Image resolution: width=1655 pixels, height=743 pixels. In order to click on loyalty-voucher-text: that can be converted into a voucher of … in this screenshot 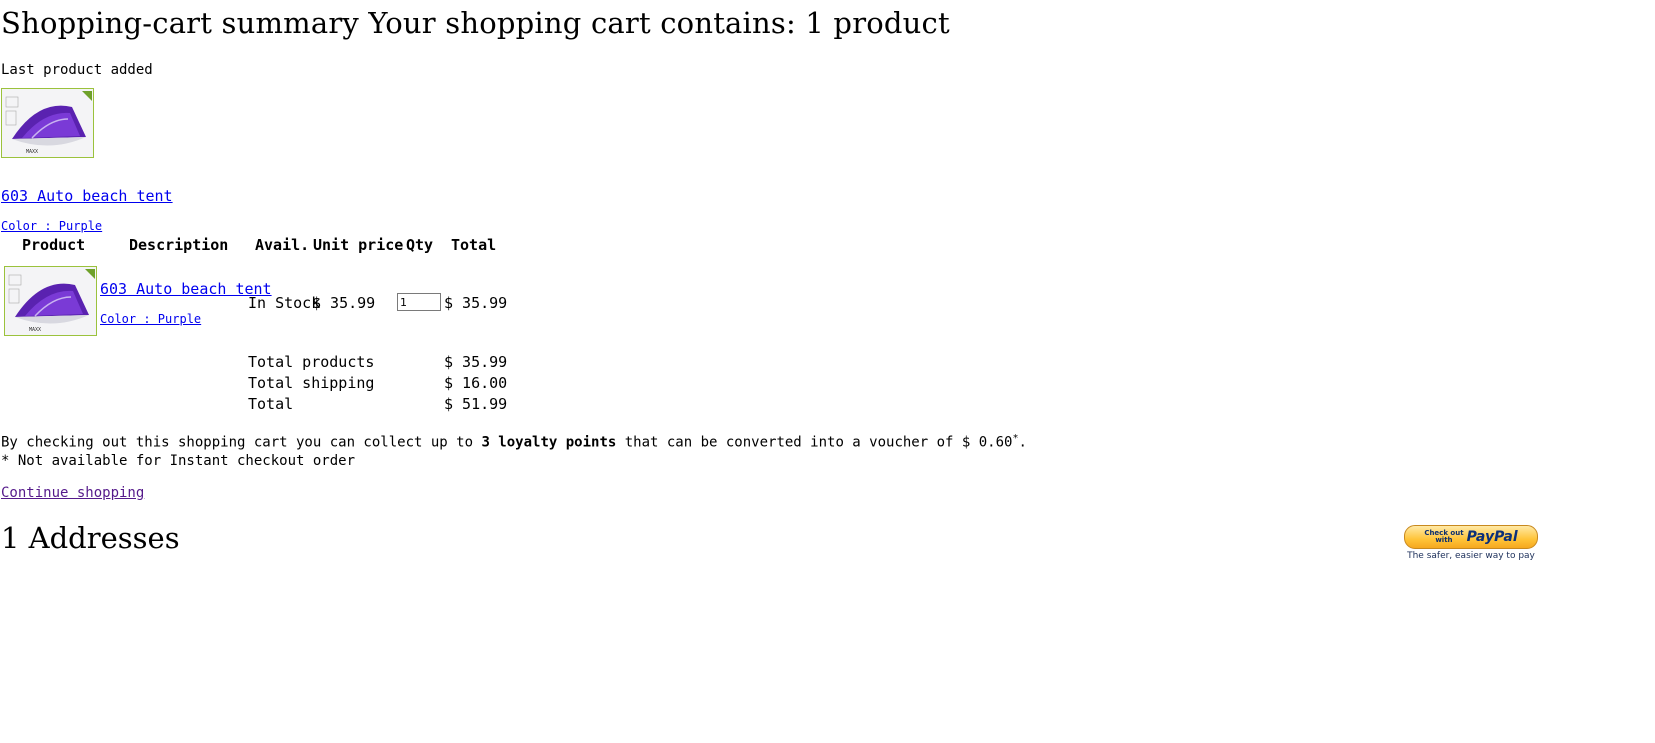, I will do `click(814, 442)`.